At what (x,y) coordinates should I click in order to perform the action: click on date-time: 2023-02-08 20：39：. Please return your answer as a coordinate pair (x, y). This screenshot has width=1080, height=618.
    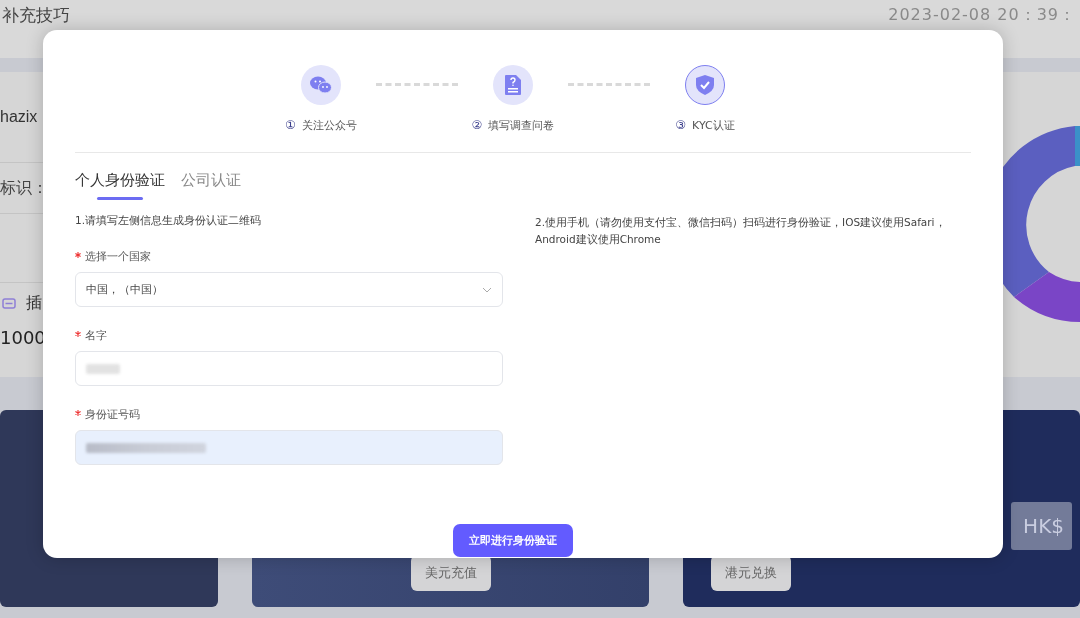
    Looking at the image, I should click on (982, 15).